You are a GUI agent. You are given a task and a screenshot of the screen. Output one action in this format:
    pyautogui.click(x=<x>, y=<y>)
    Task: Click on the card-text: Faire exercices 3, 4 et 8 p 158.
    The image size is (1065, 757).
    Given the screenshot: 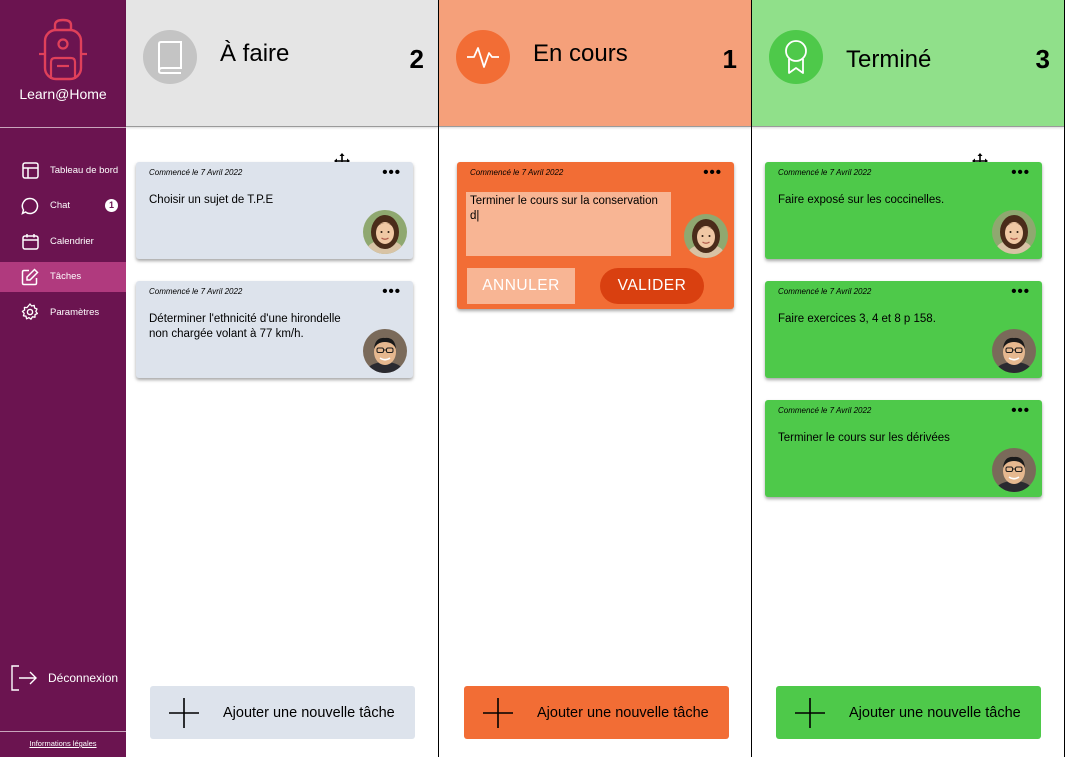 What is the action you would take?
    pyautogui.click(x=857, y=319)
    